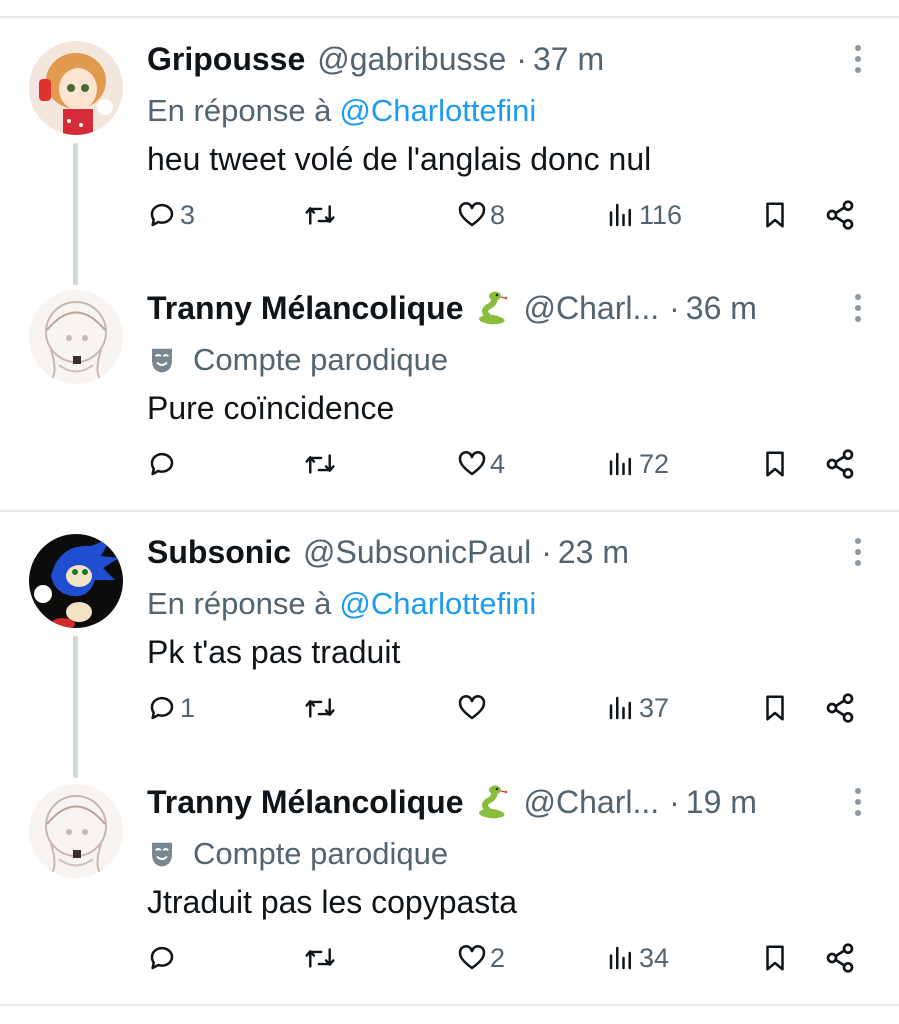 Image resolution: width=899 pixels, height=1024 pixels. Describe the element at coordinates (507, 215) in the screenshot. I see `action-bar: 3 8 116` at that location.